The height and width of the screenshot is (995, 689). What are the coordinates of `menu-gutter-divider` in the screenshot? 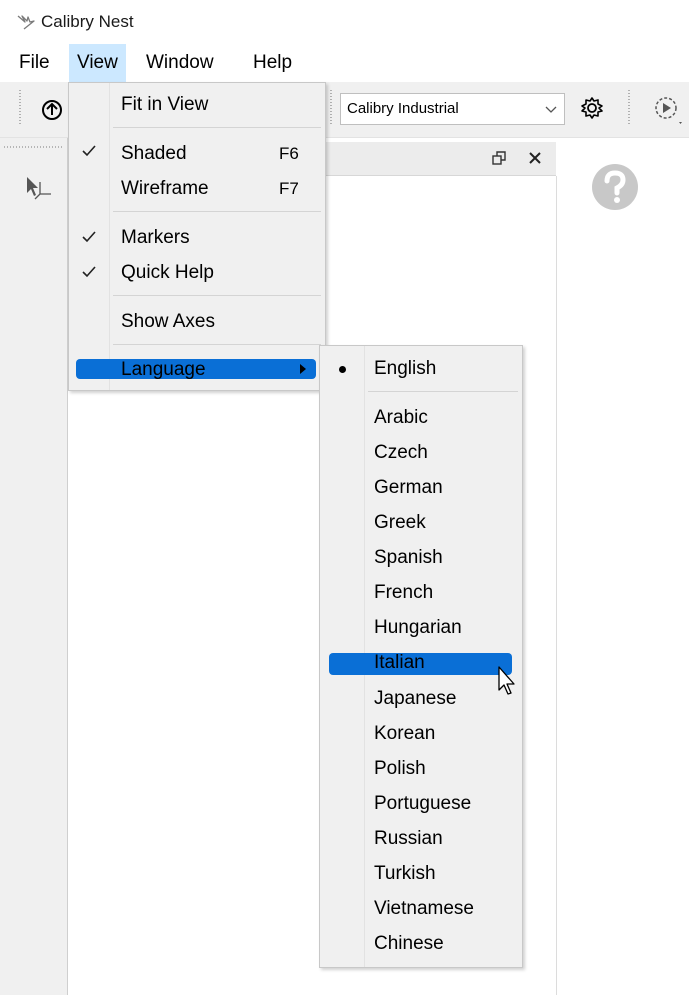 It's located at (109, 236).